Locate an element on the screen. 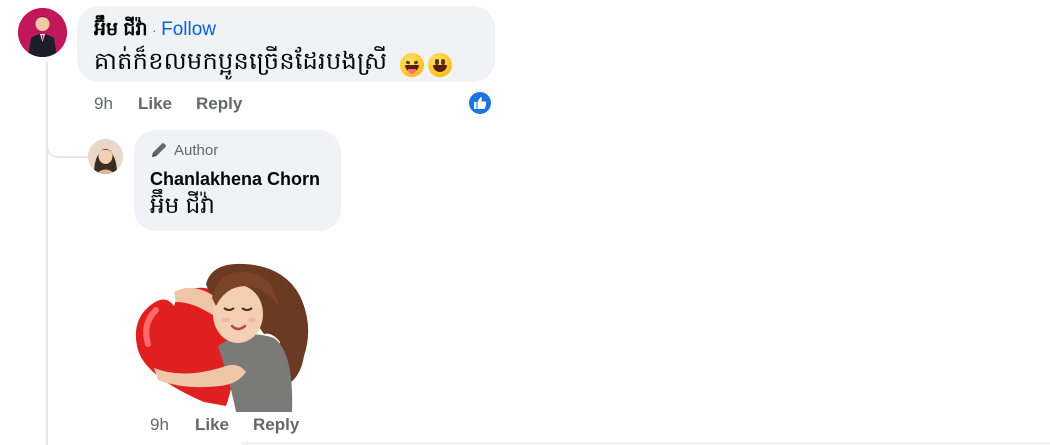  like-reaction-badge is located at coordinates (480, 103).